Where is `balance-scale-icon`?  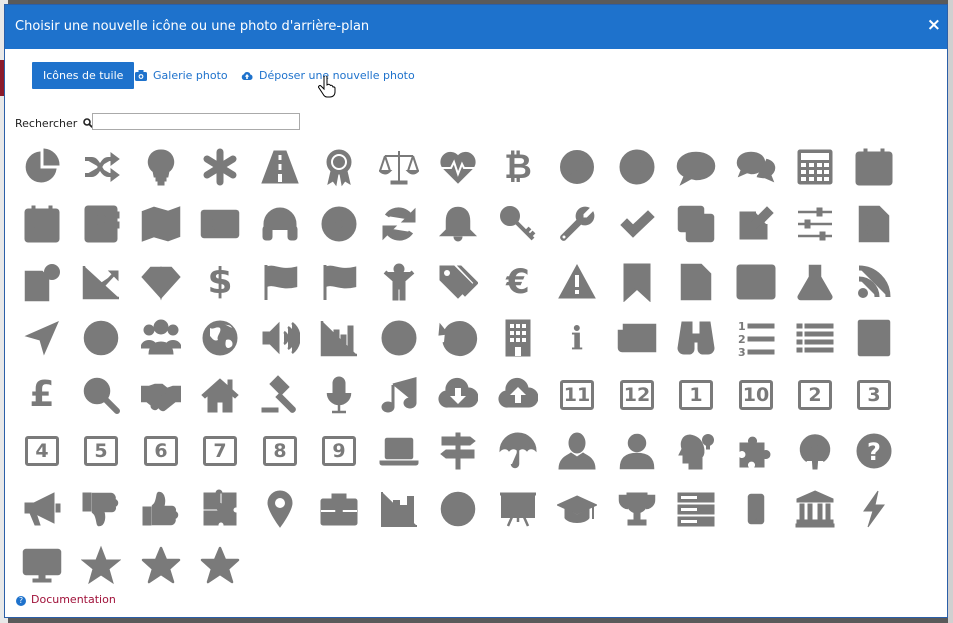
balance-scale-icon is located at coordinates (399, 167).